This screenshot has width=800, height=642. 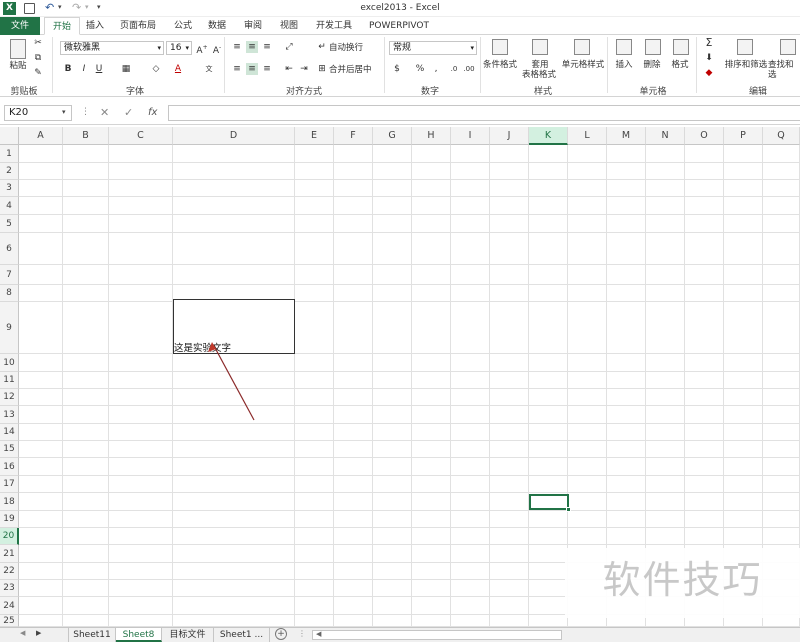 What do you see at coordinates (709, 73) in the screenshot?
I see `clear-icon: ◆` at bounding box center [709, 73].